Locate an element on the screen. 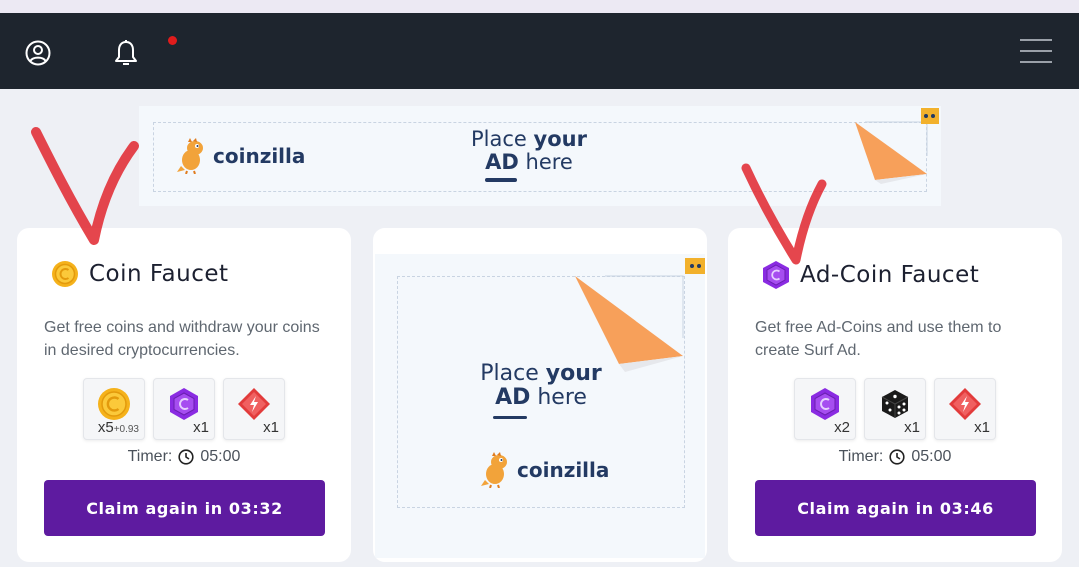 The image size is (1079, 567). top-status-strip is located at coordinates (539, 6).